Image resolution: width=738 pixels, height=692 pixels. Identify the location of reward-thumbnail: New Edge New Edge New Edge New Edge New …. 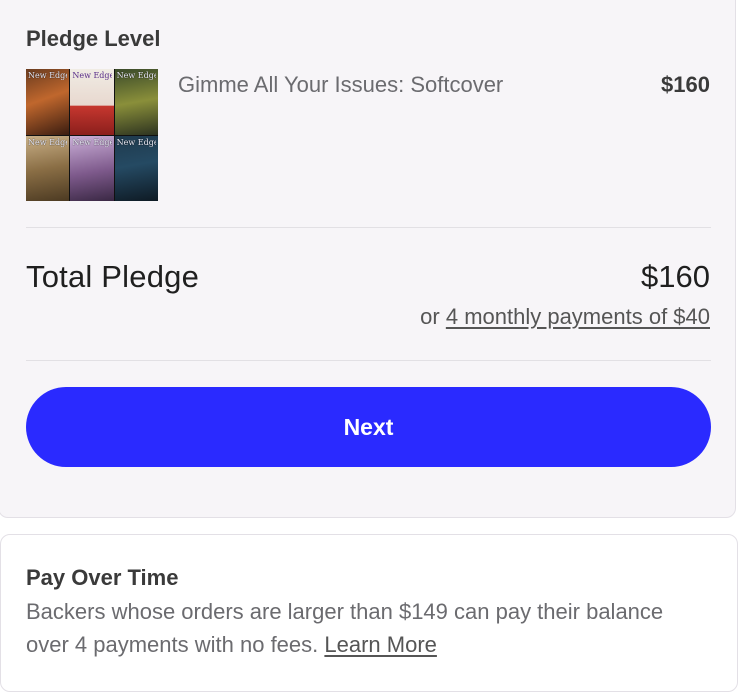
(92, 135).